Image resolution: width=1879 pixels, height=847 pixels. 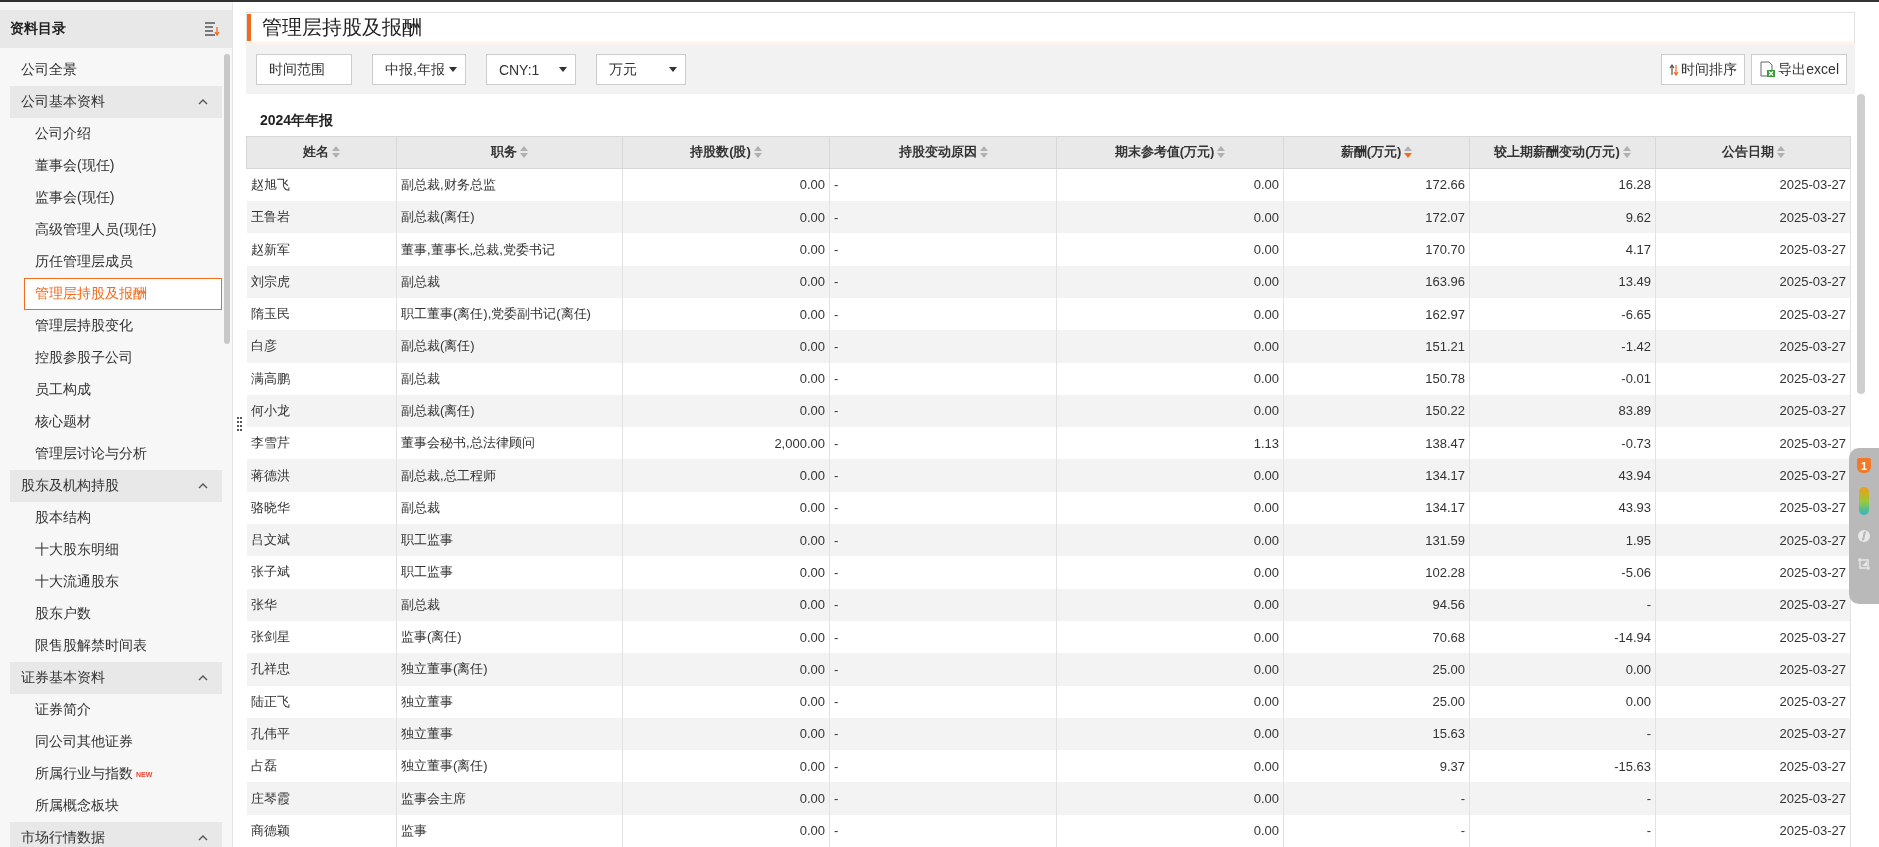 I want to click on table-cell: 1.95, so click(x=1562, y=540).